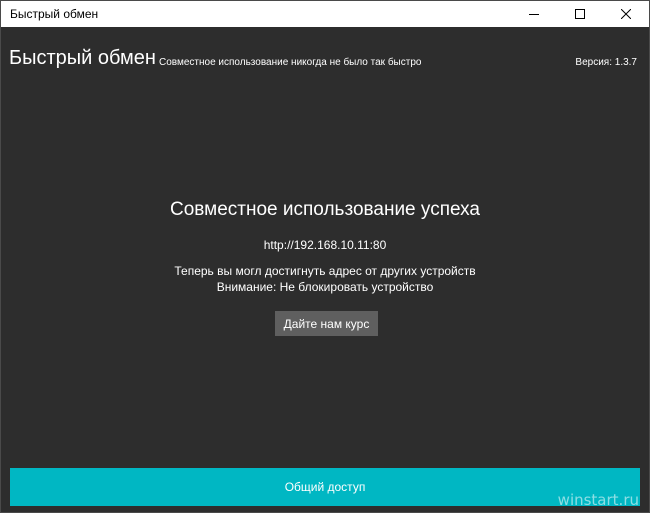 The image size is (650, 513). I want to click on share-button-label: Общий доступ, so click(325, 487).